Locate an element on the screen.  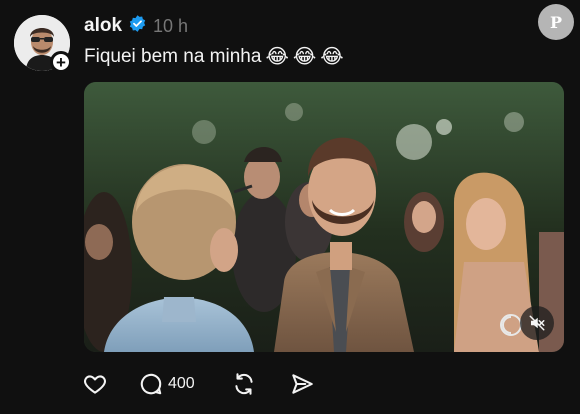
avatar-wrap: + is located at coordinates (43, 44).